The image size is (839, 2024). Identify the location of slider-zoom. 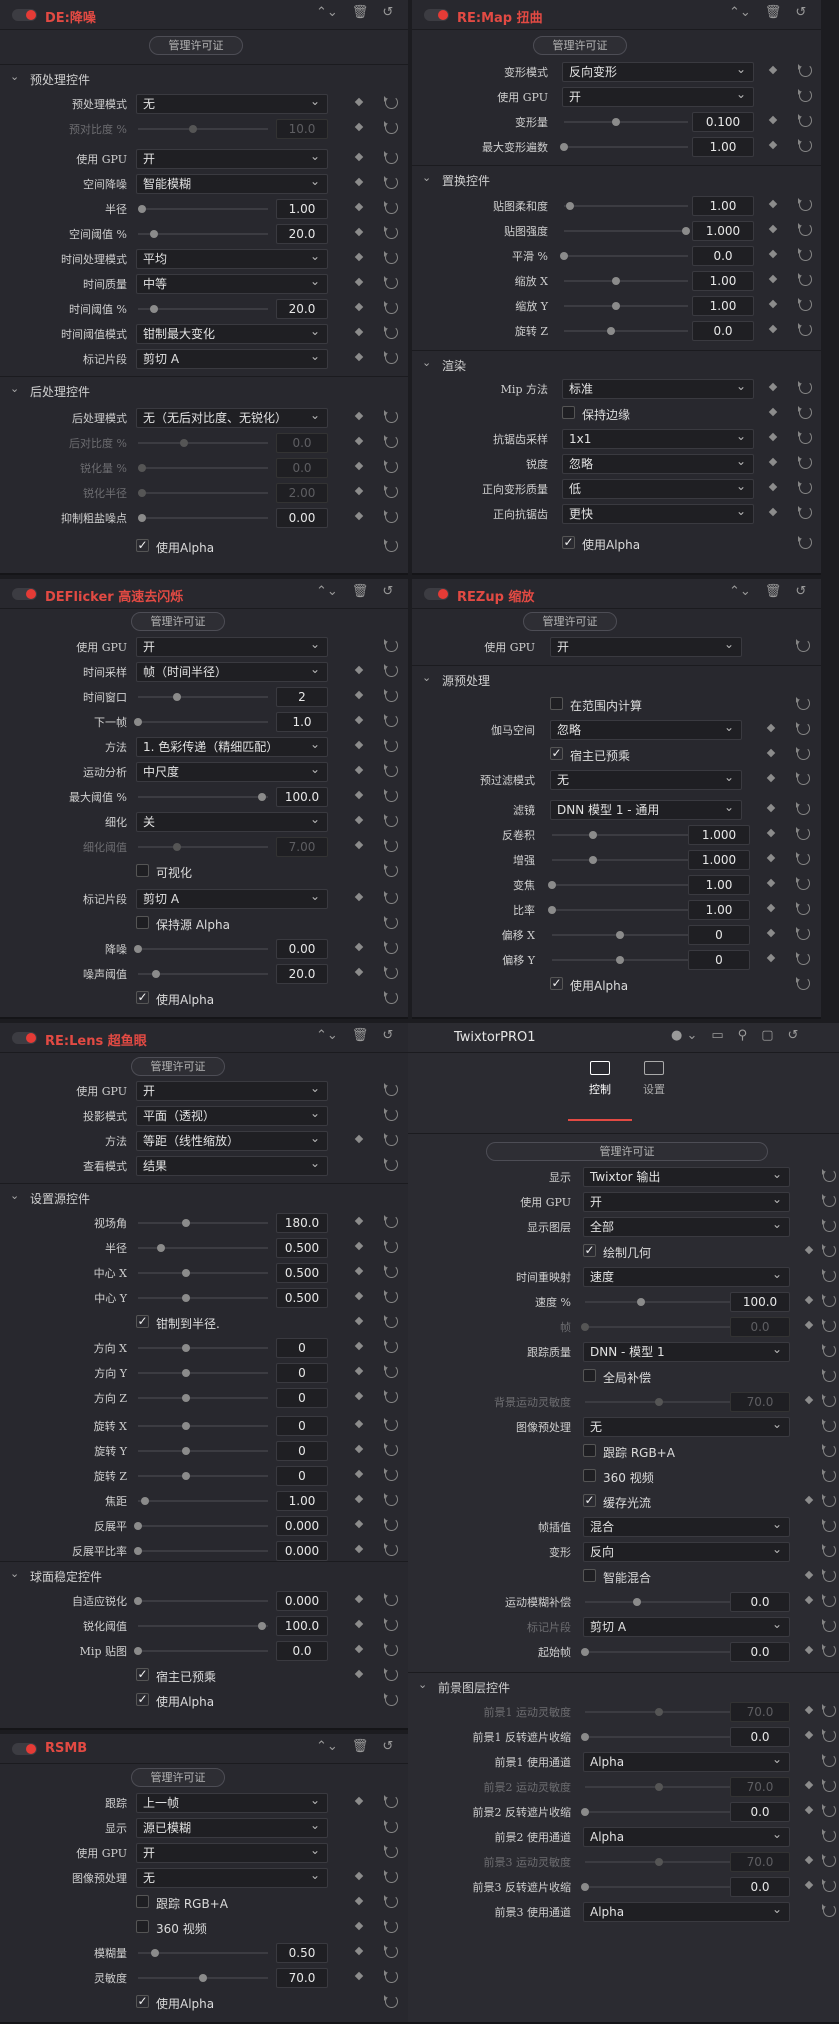
(618, 885).